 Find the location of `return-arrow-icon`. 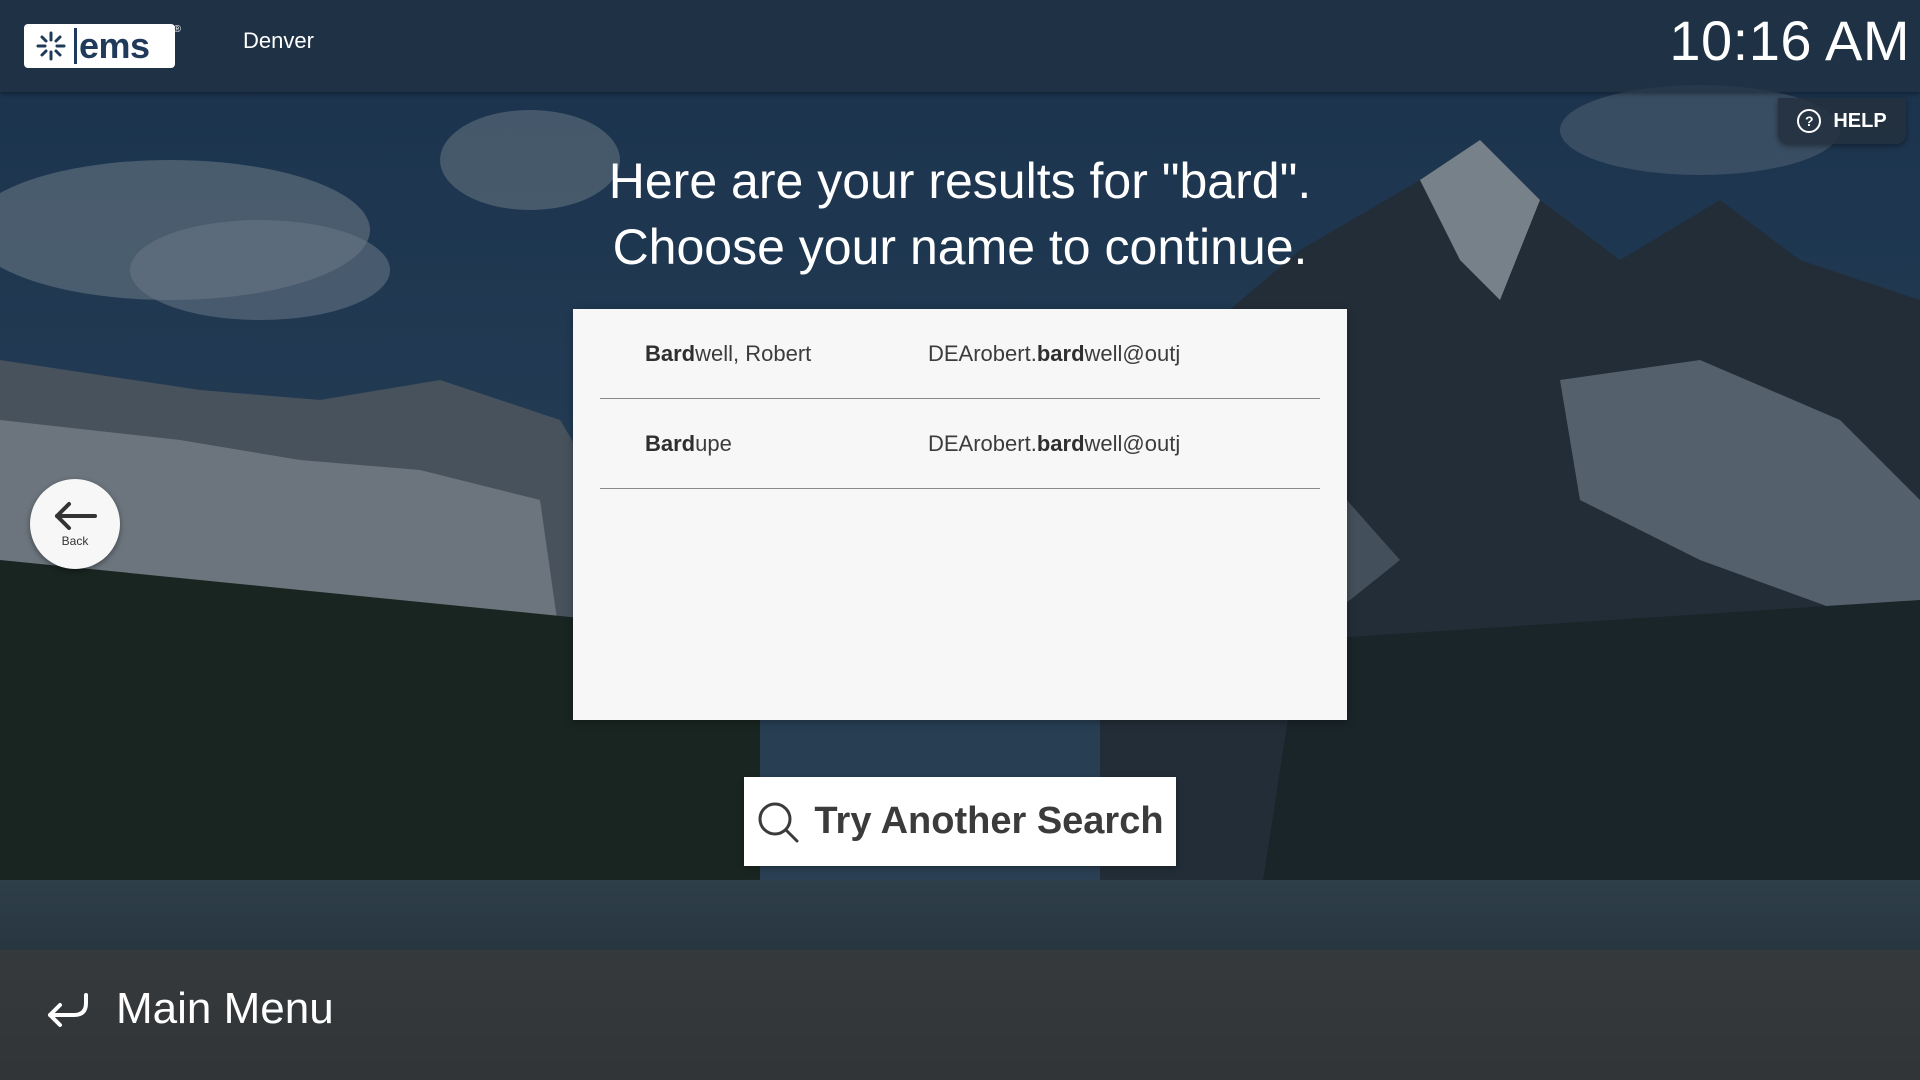

return-arrow-icon is located at coordinates (68, 1010).